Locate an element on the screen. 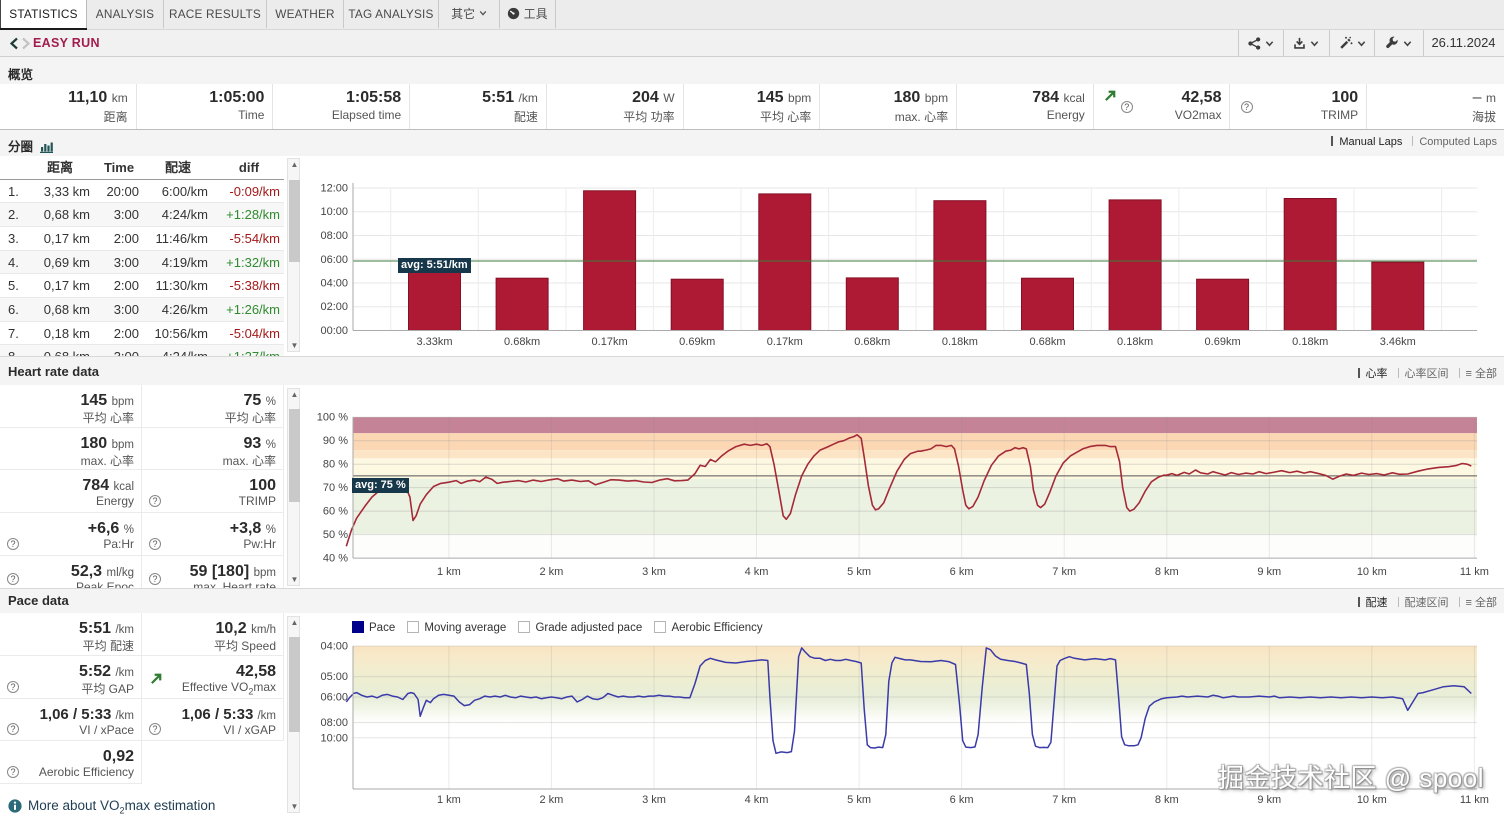 Image resolution: width=1504 pixels, height=816 pixels. svg-text: 50 % is located at coordinates (335, 535).